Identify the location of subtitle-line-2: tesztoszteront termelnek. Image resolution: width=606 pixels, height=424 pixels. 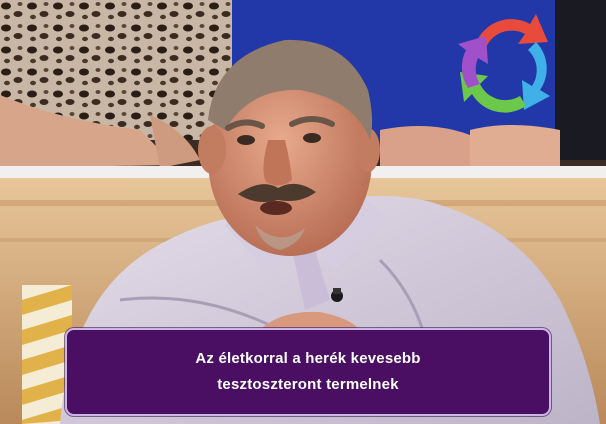
(308, 384).